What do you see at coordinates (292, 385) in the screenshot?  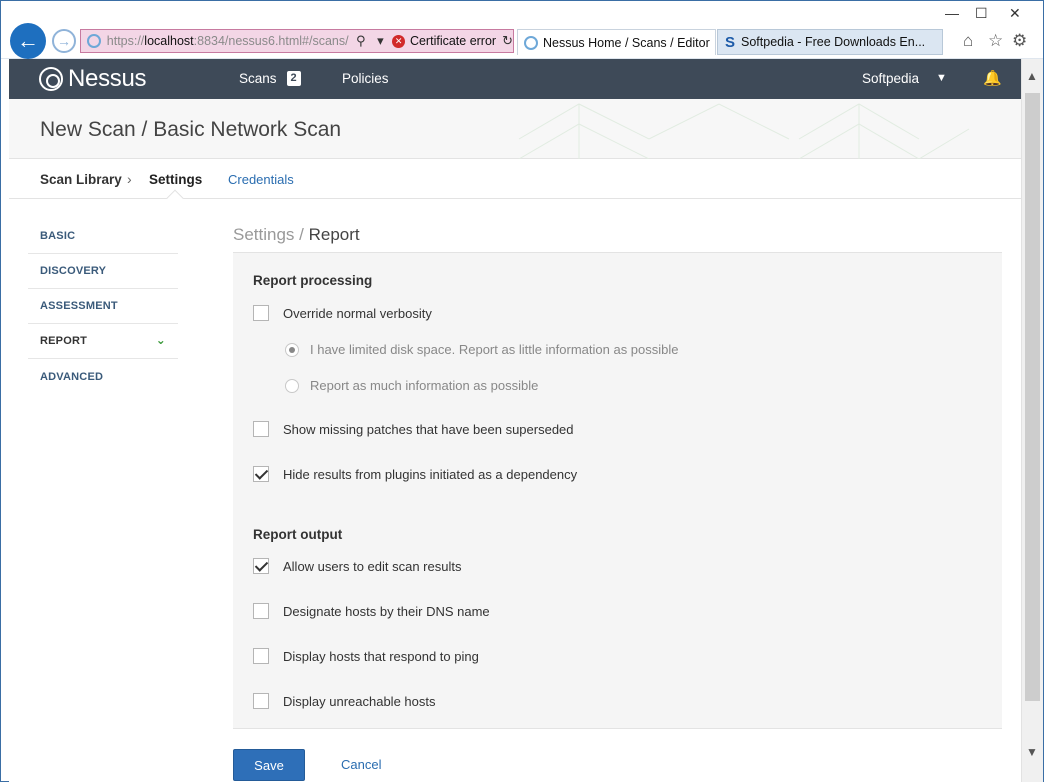 I see `much-info-radio` at bounding box center [292, 385].